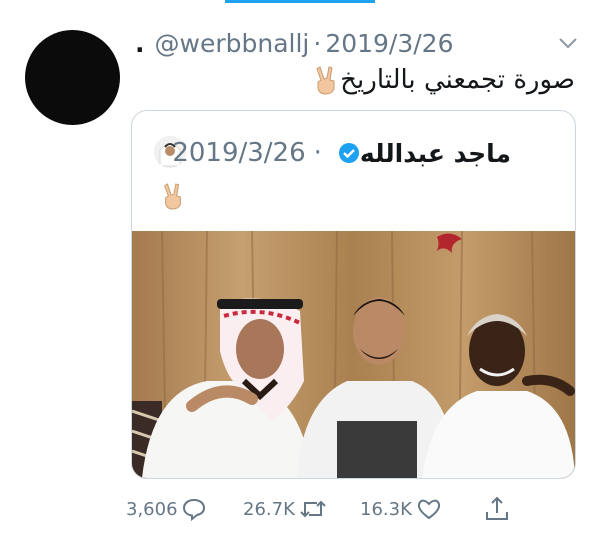 This screenshot has height=536, width=600. Describe the element at coordinates (348, 153) in the screenshot. I see `verified-badge-icon` at that location.